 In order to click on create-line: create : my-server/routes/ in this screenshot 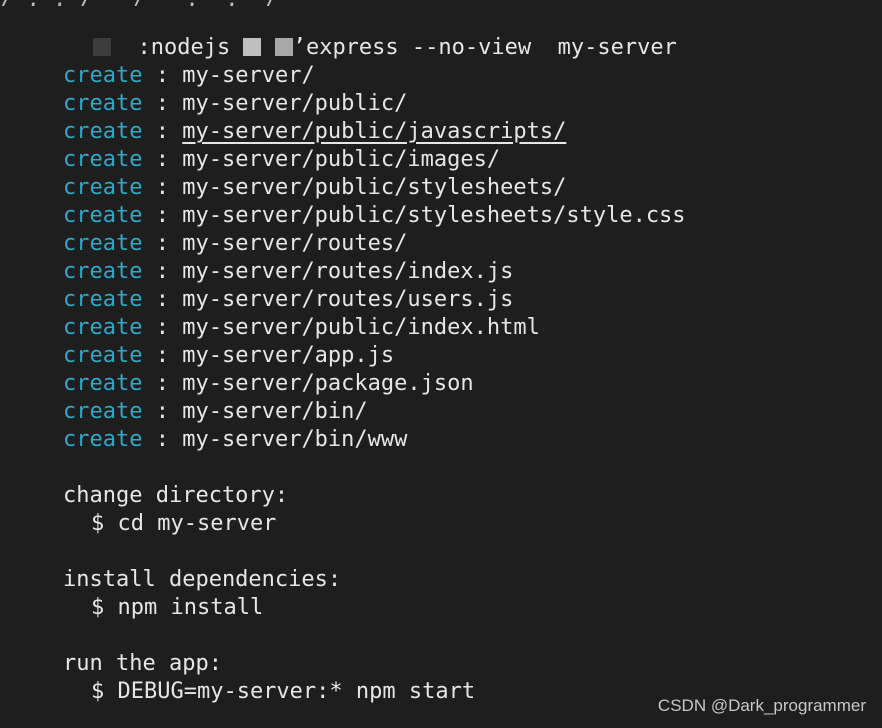, I will do `click(235, 244)`.